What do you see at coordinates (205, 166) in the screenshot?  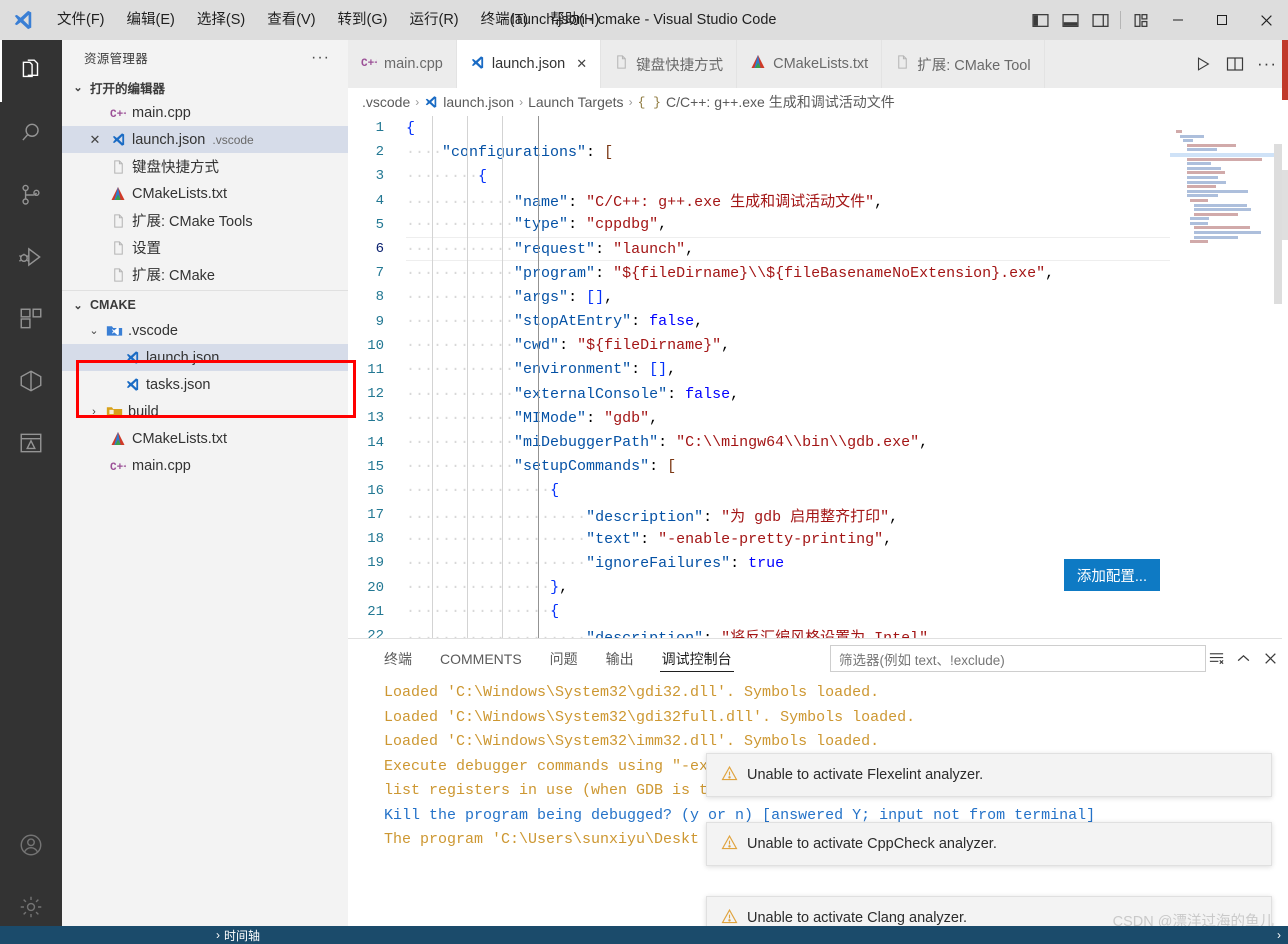 I see `open-editor-keyboard-shortcuts: 键盘快捷方式` at bounding box center [205, 166].